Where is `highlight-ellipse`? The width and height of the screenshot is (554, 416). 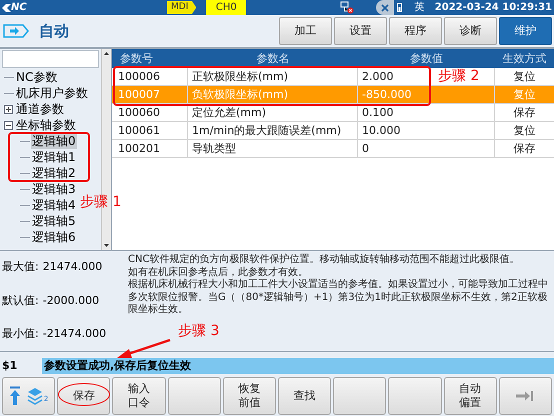
highlight-ellipse is located at coordinates (84, 394).